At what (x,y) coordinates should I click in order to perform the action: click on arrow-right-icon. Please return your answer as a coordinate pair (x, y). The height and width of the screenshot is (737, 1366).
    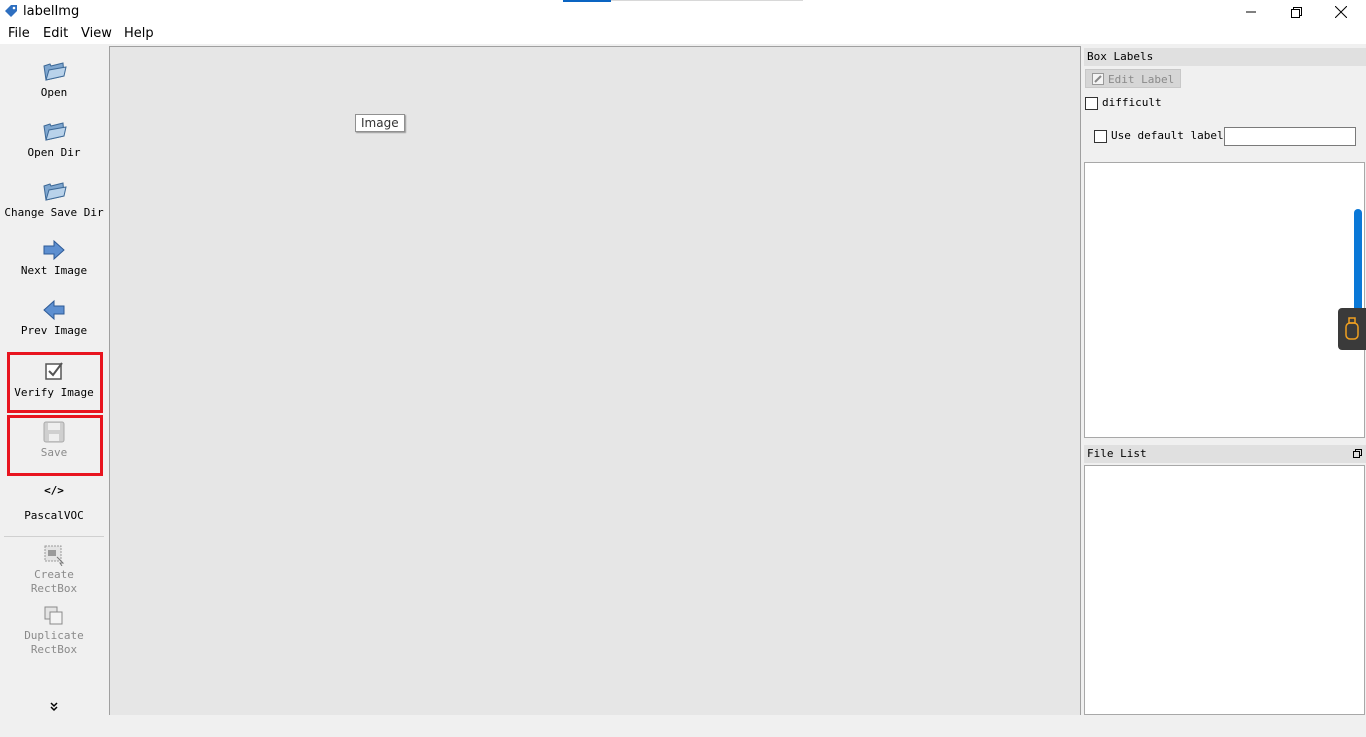
    Looking at the image, I should click on (54, 250).